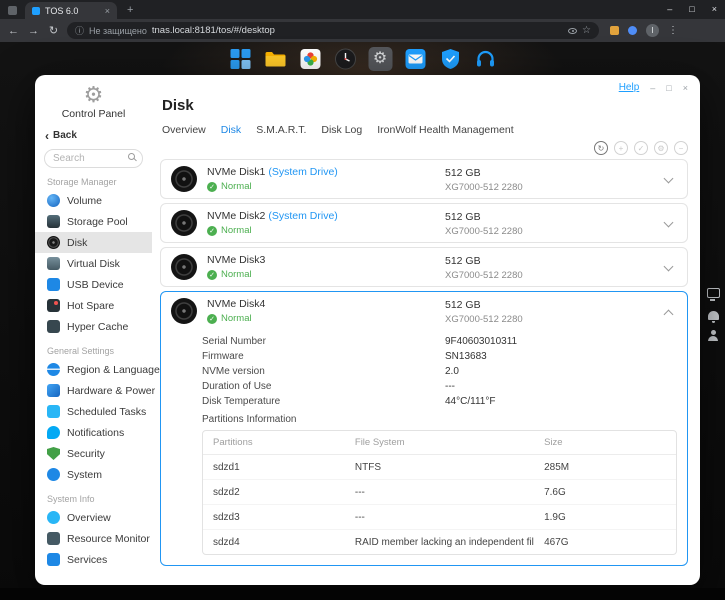 This screenshot has width=725, height=600. Describe the element at coordinates (93, 200) in the screenshot. I see `sidebar-item-volume: Volume` at that location.